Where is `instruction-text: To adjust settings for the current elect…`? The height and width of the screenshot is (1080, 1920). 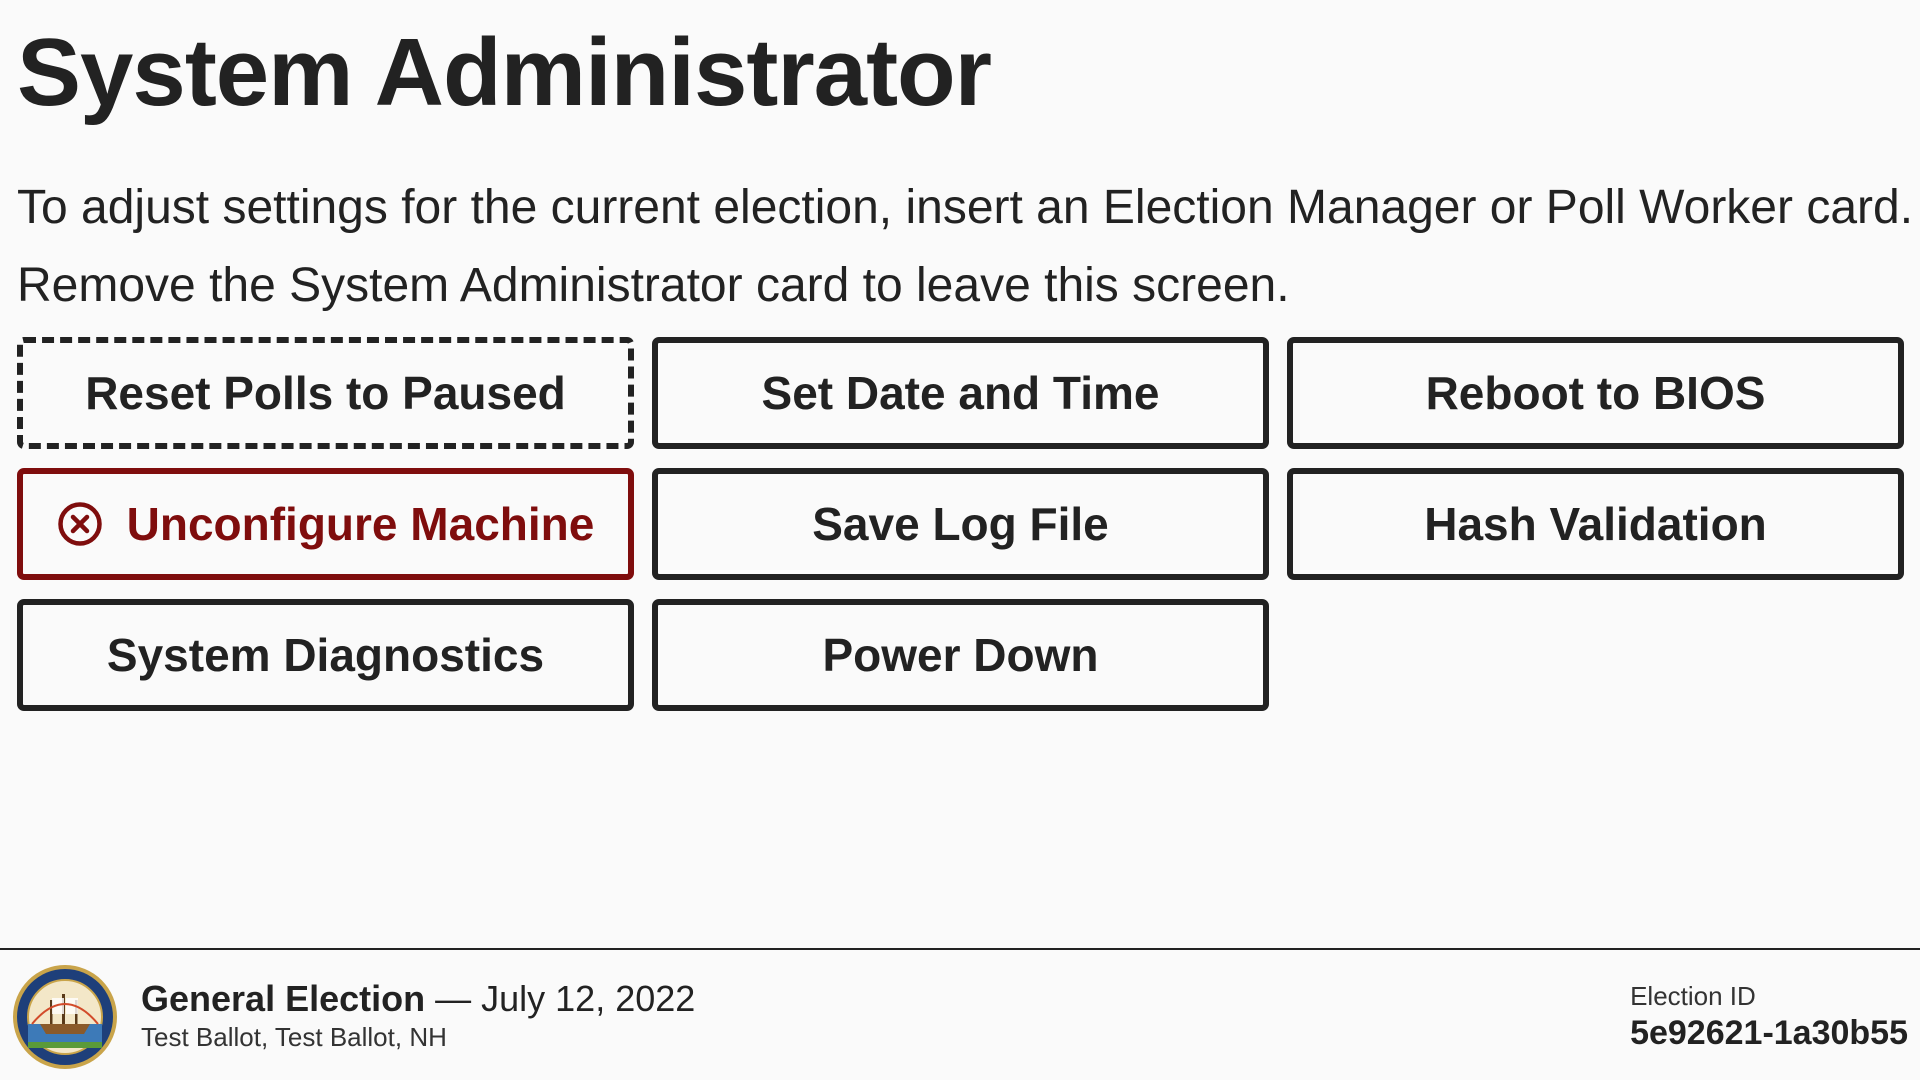
instruction-text: To adjust settings for the current elect… is located at coordinates (965, 207).